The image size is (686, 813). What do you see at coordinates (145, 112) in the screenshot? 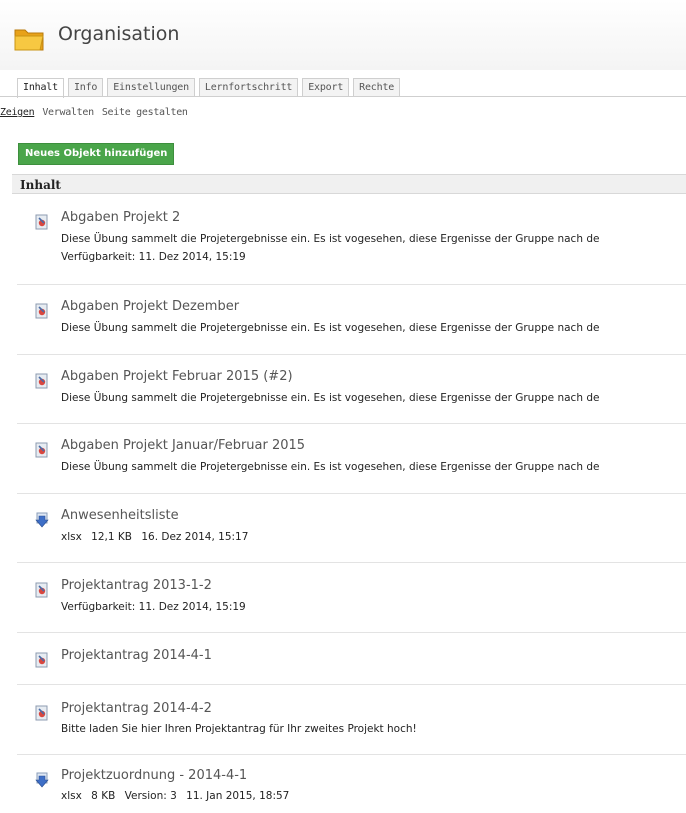
I see `subtab-seite-gestalten: Seite gestalten` at bounding box center [145, 112].